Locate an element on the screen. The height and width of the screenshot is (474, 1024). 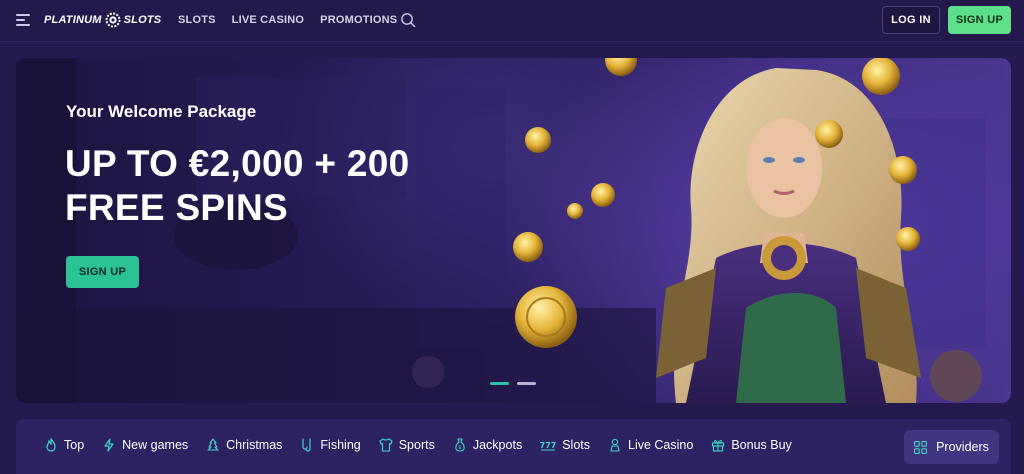
logo-gear-icon is located at coordinates (113, 20).